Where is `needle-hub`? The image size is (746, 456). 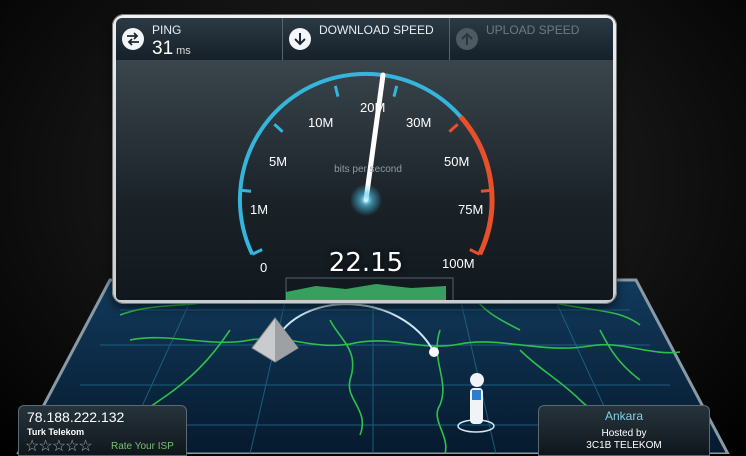 needle-hub is located at coordinates (366, 200).